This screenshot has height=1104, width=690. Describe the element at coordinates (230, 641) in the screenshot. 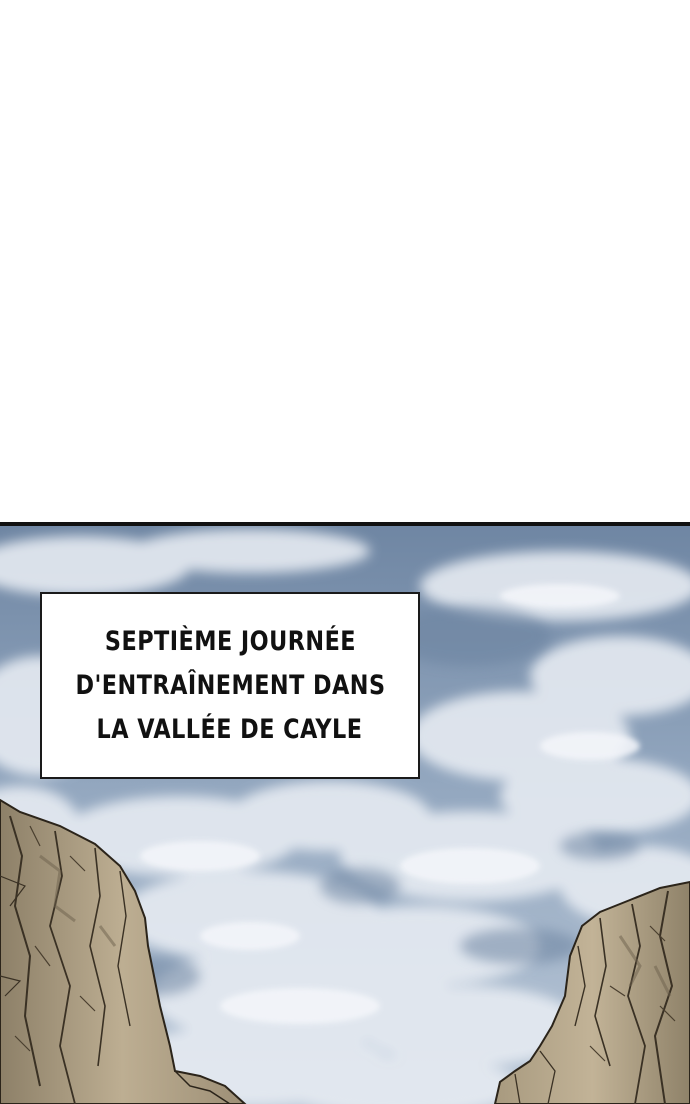

I see `caption-line-1: SEPTIÈME JOURNÉE` at that location.